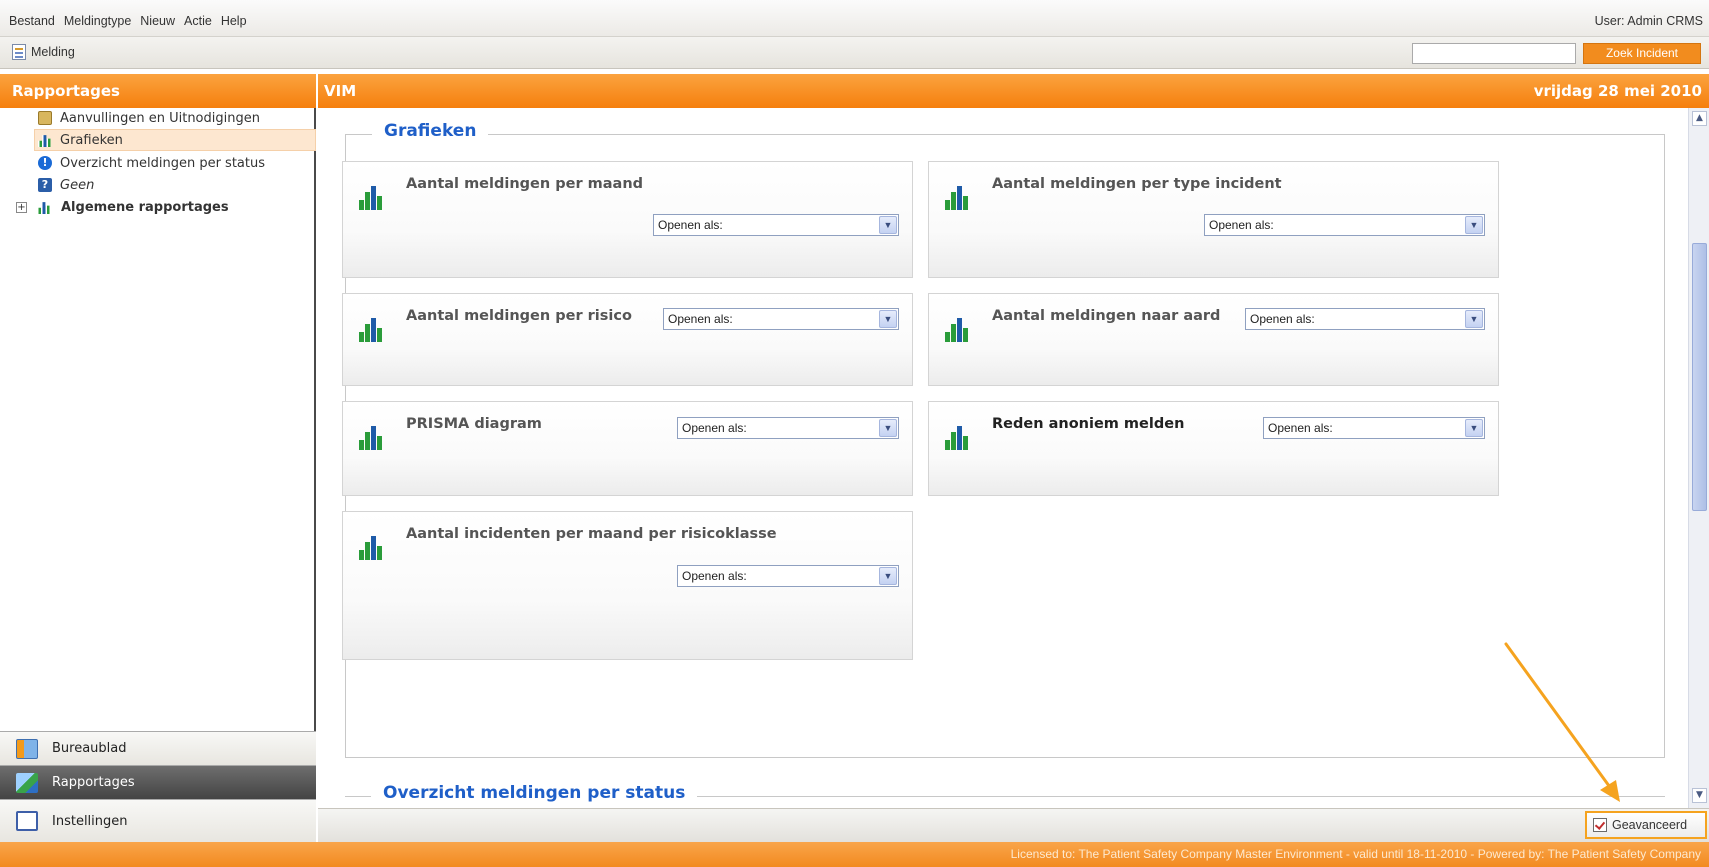  What do you see at coordinates (21, 207) in the screenshot?
I see `expand-icon: +` at bounding box center [21, 207].